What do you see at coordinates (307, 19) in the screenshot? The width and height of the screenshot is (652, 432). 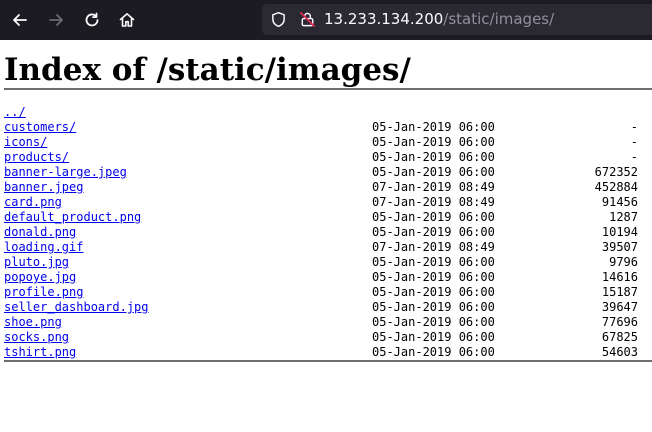 I see `lock-slash-icon` at bounding box center [307, 19].